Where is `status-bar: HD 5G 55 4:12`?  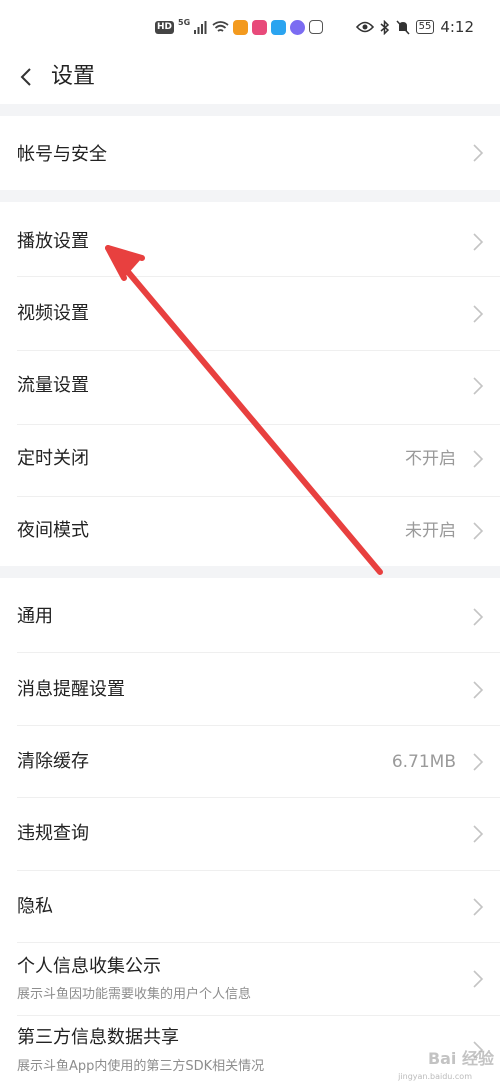
status-bar: HD 5G 55 4:12 is located at coordinates (250, 26).